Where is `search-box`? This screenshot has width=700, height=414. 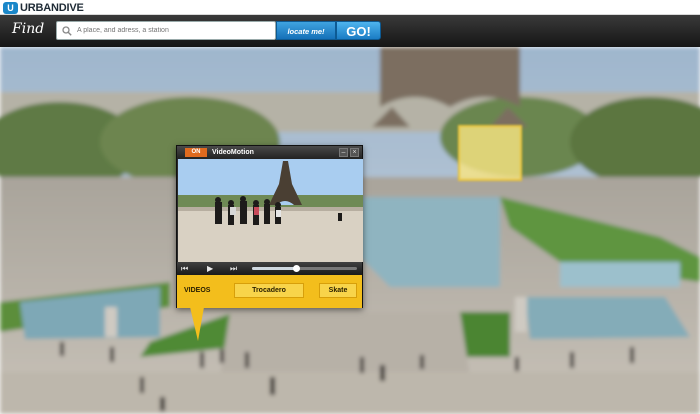
search-box is located at coordinates (166, 30).